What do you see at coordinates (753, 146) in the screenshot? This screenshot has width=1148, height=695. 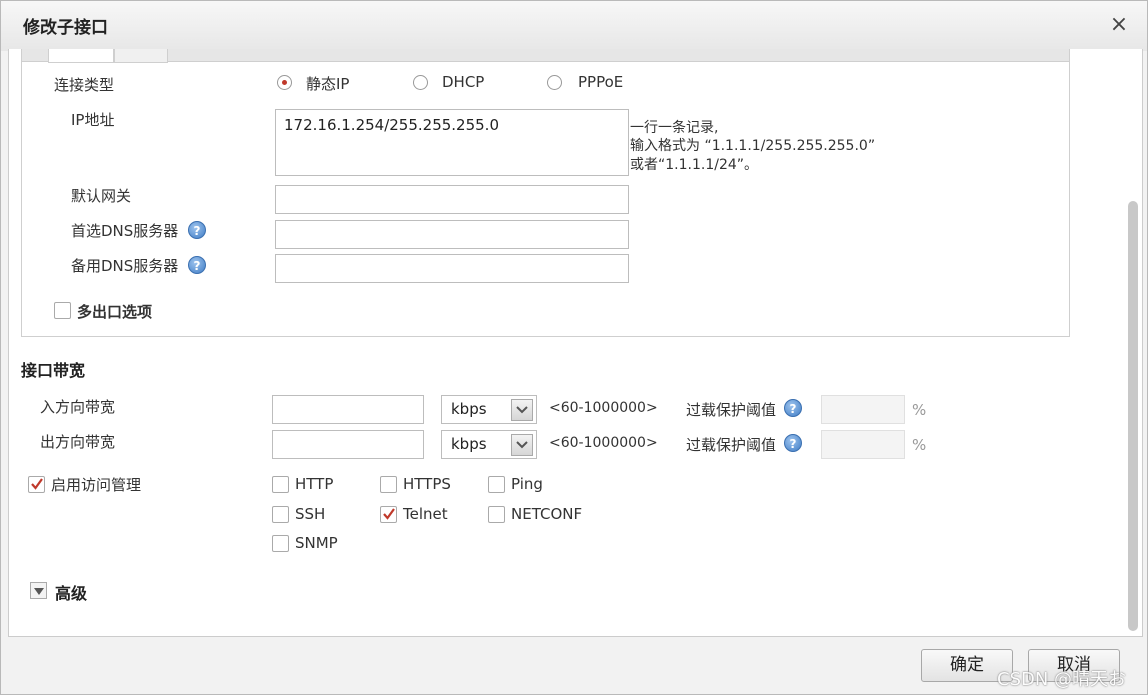 I see `ip-hint-line2: 输入格式为 “1.1.1.1/255.255.255.0”` at bounding box center [753, 146].